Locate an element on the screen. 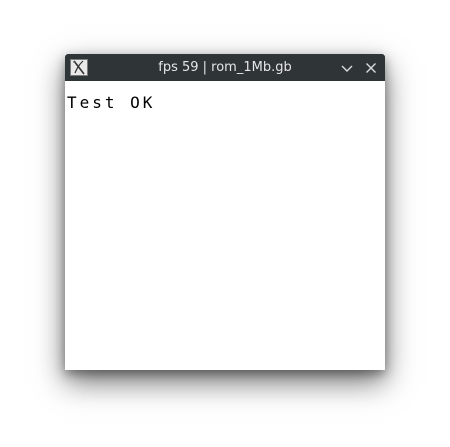  close-button is located at coordinates (371, 68).